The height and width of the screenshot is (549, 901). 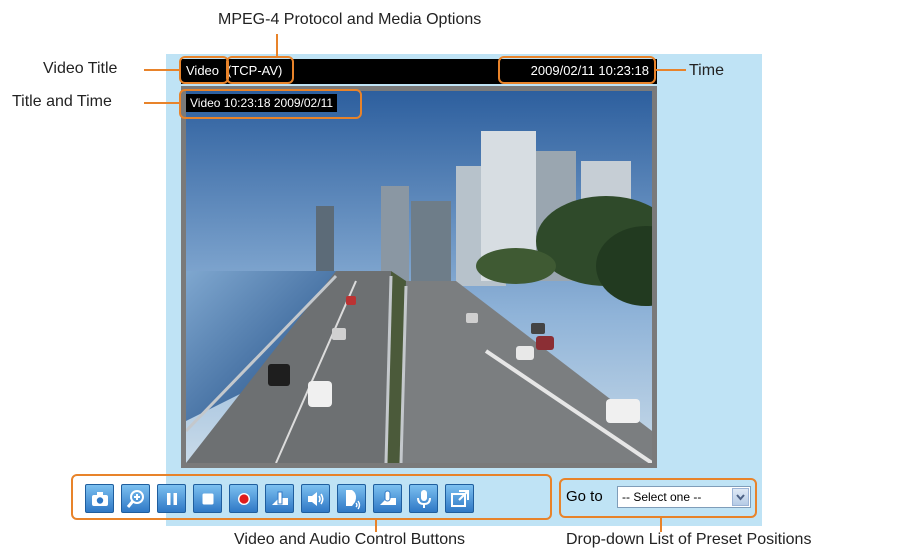 I want to click on protocol-highlight, so click(x=260, y=70).